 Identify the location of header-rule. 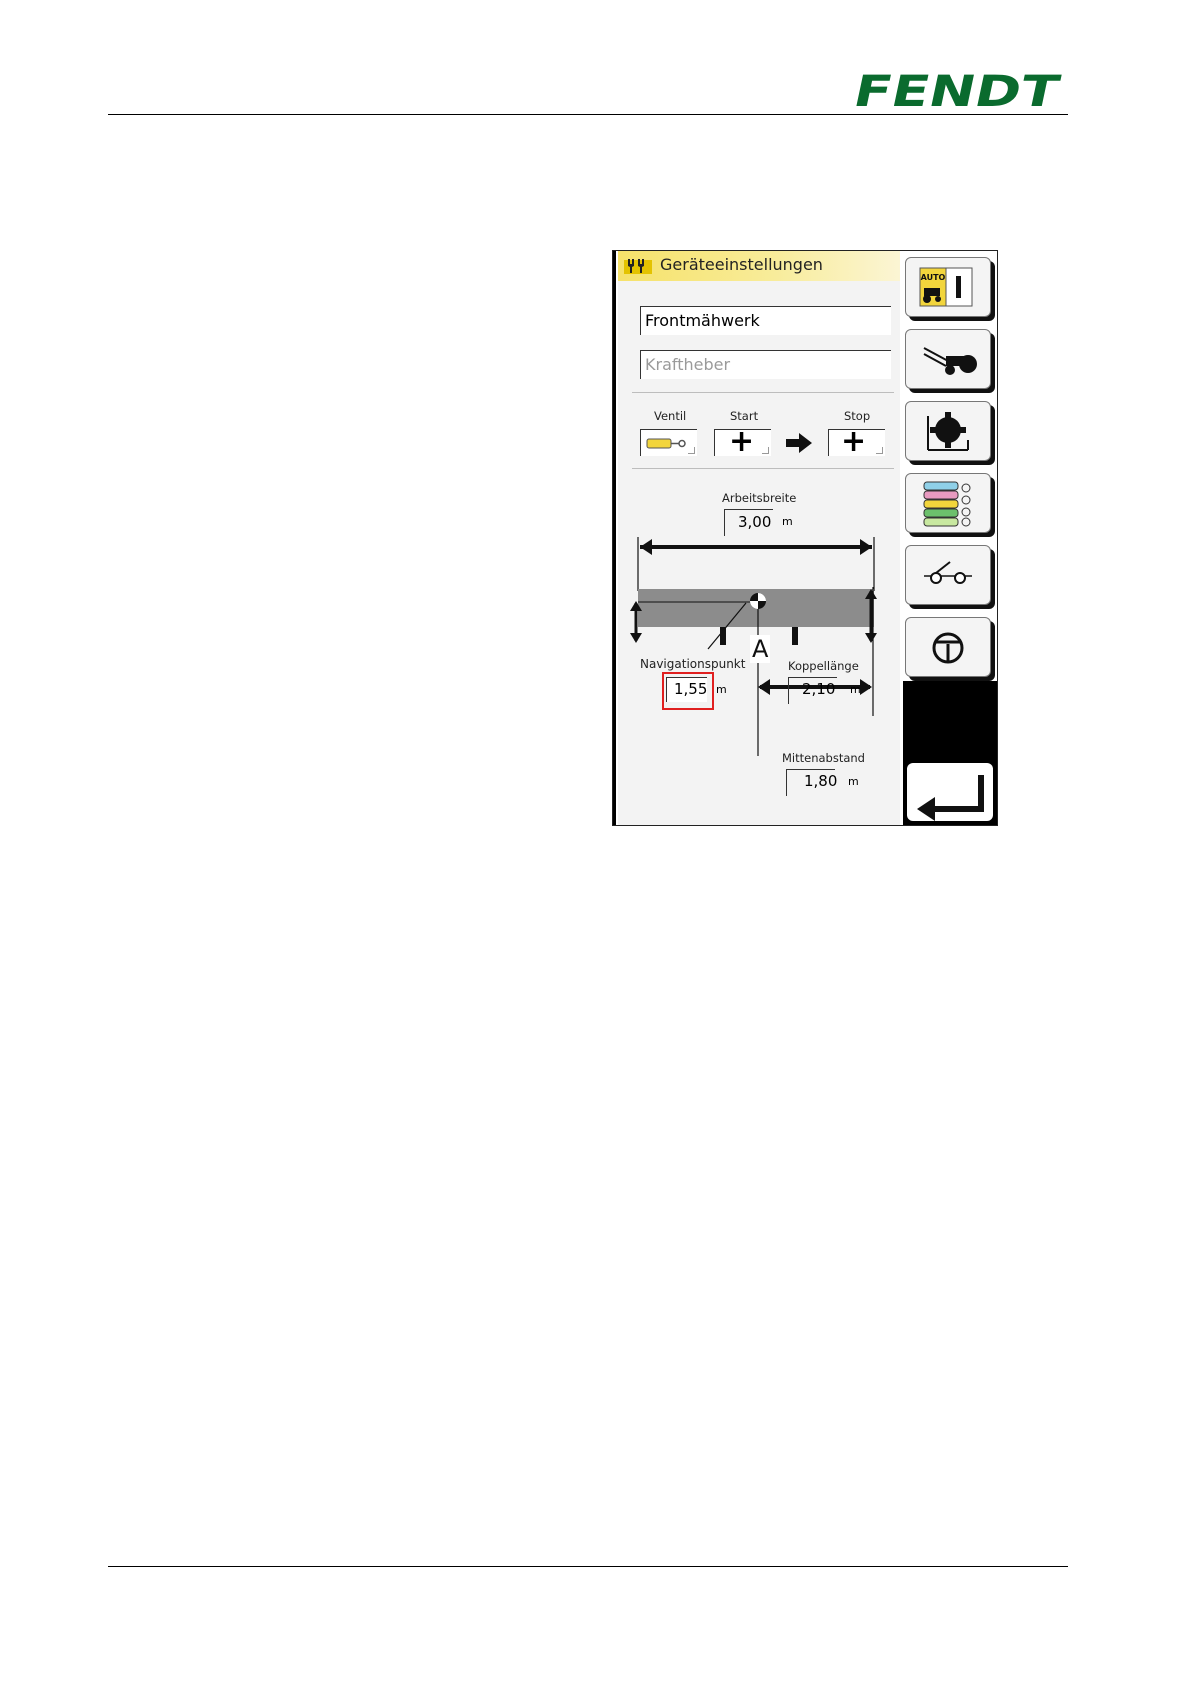
(588, 114).